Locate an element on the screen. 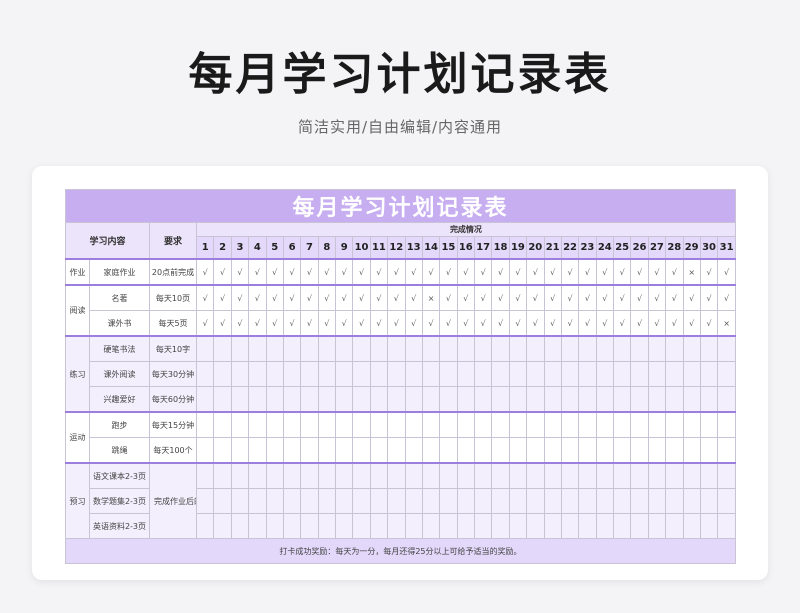 The width and height of the screenshot is (800, 613). item-cell: 语文课本2-3页 is located at coordinates (119, 475).